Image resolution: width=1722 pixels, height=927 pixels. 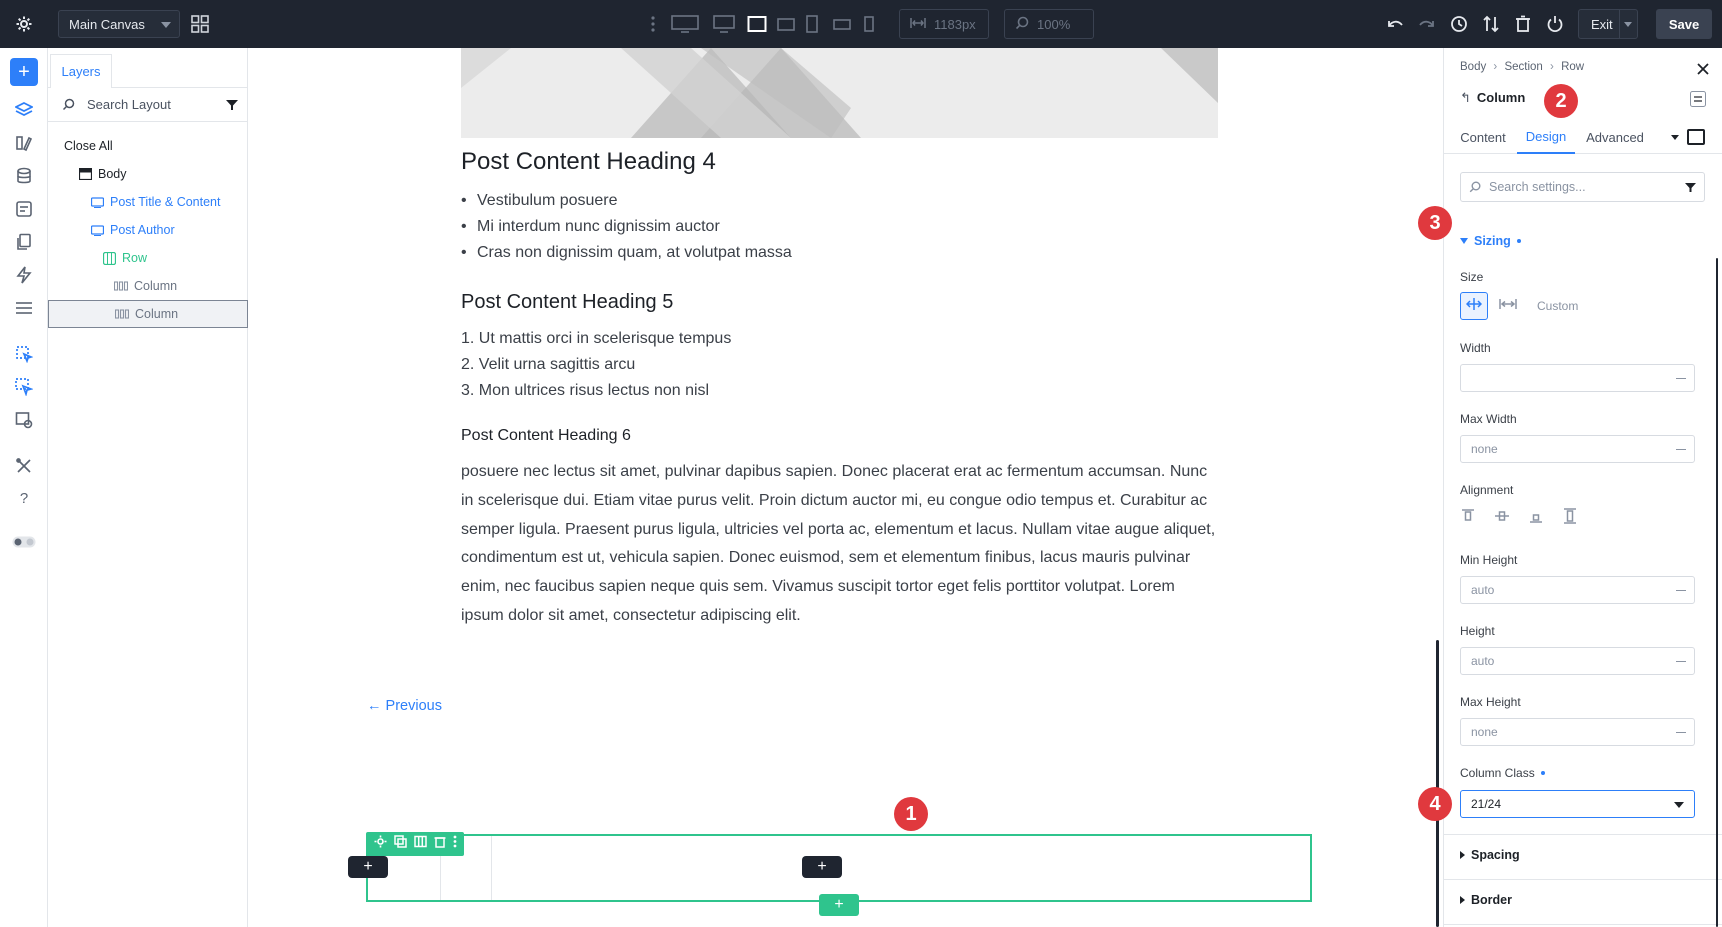 What do you see at coordinates (1555, 24) in the screenshot?
I see `power-icon` at bounding box center [1555, 24].